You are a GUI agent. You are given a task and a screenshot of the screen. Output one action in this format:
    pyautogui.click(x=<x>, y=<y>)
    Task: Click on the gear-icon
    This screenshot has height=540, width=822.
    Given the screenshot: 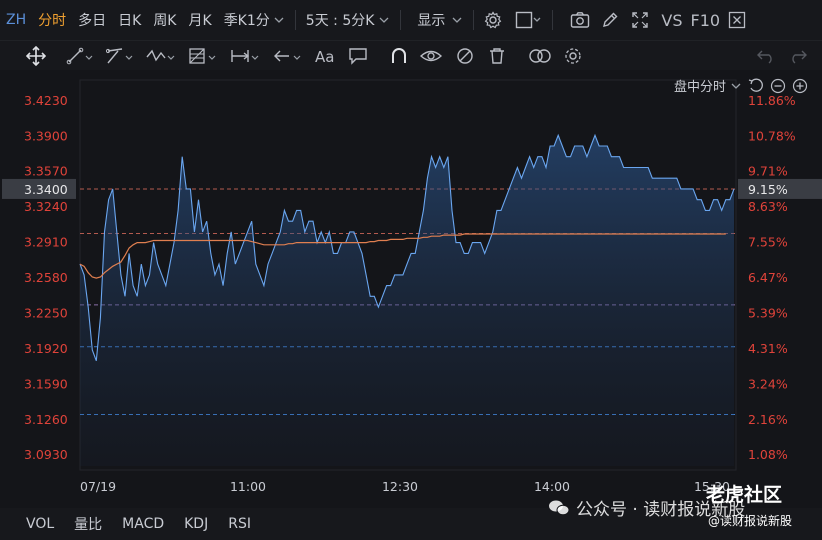 What is the action you would take?
    pyautogui.click(x=493, y=20)
    